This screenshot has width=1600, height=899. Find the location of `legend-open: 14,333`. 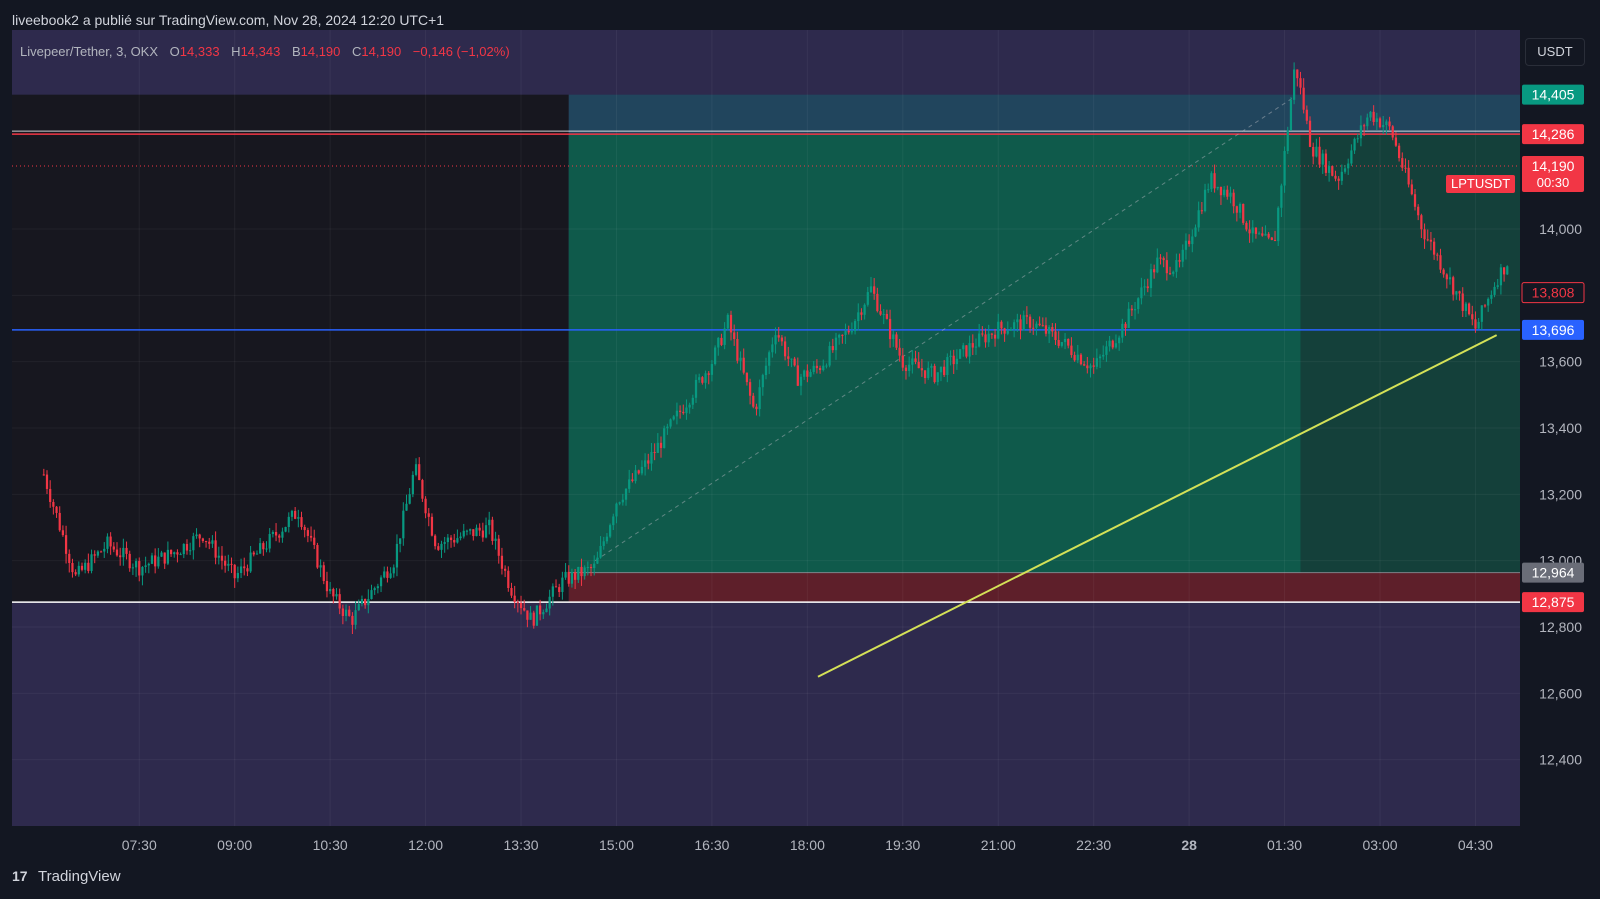

legend-open: 14,333 is located at coordinates (199, 51).